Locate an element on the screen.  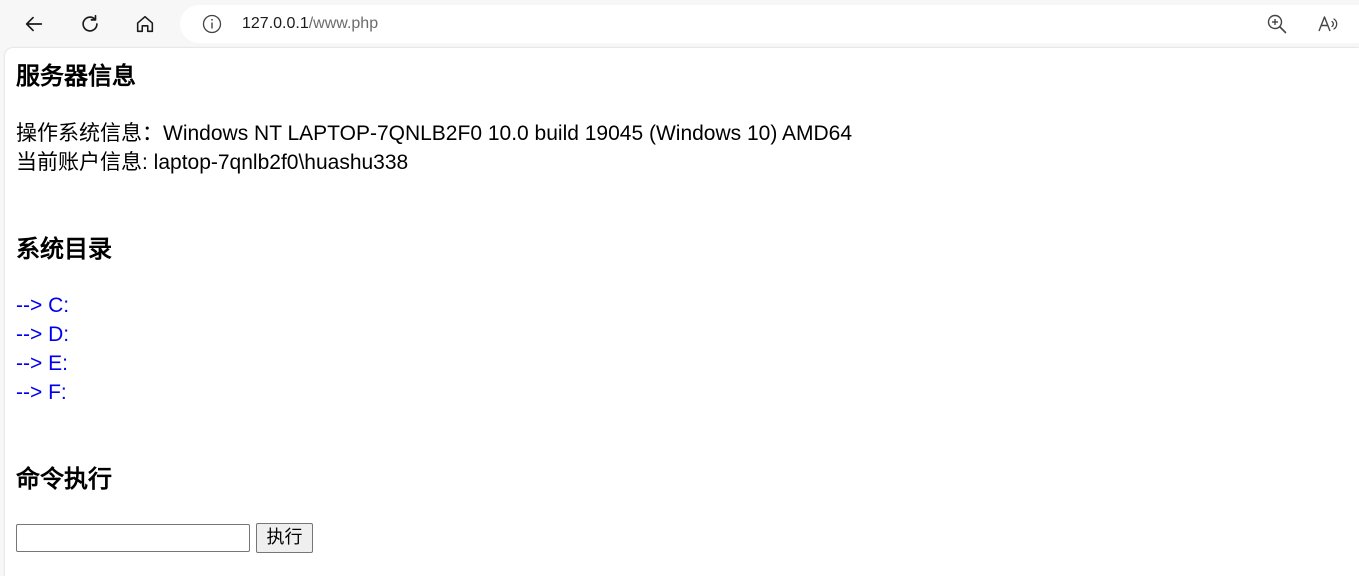
info-icon is located at coordinates (212, 24).